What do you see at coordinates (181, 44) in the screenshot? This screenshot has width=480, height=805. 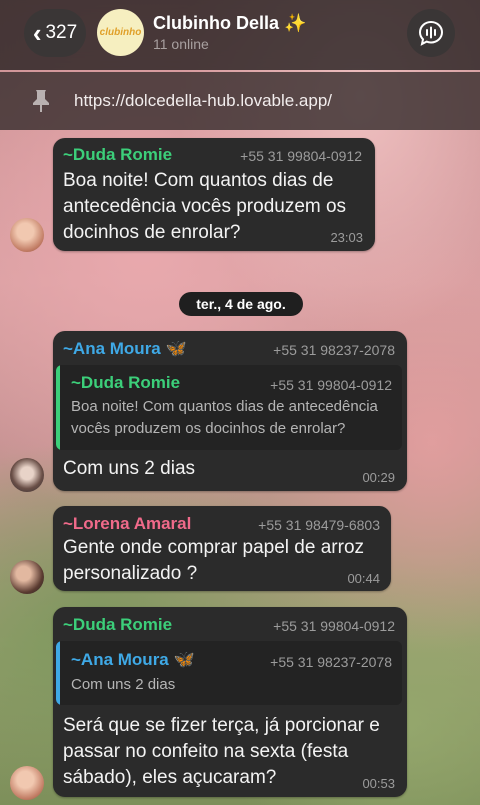 I see `online-status: 11 online` at bounding box center [181, 44].